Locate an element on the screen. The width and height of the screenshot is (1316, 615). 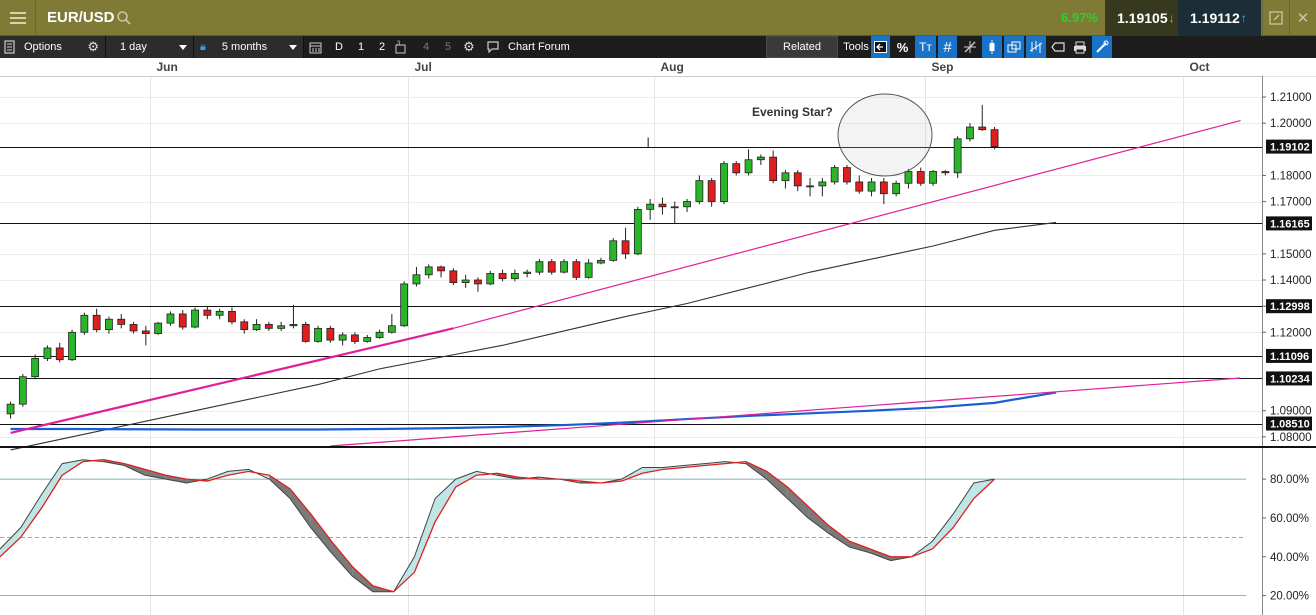
price-tick-label: 1.15000 is located at coordinates (1291, 255).